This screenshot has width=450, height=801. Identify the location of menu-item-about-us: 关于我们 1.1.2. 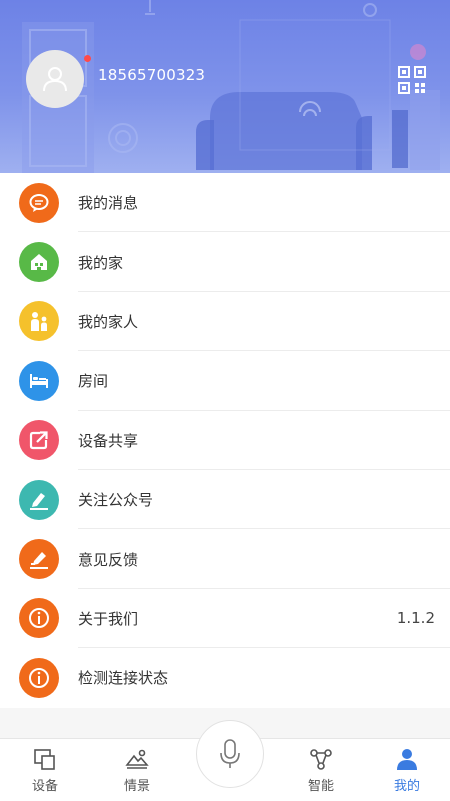
(225, 619).